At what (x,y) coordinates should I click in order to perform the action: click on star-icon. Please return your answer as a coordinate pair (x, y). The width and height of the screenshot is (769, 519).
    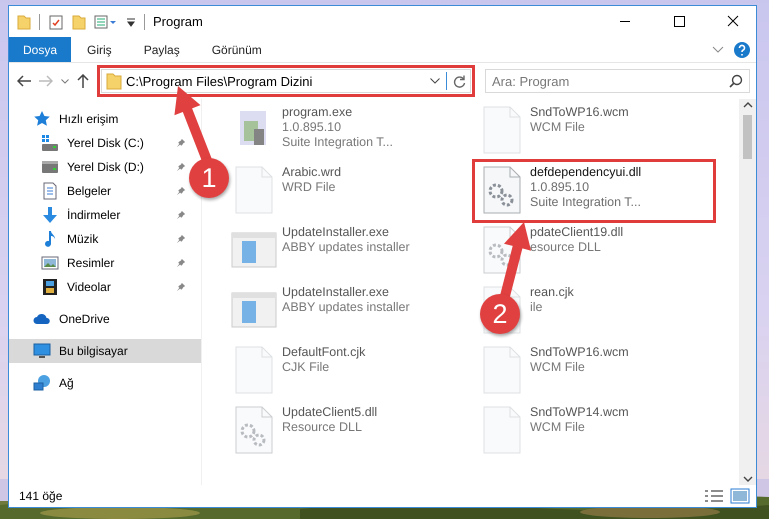
    Looking at the image, I should click on (42, 119).